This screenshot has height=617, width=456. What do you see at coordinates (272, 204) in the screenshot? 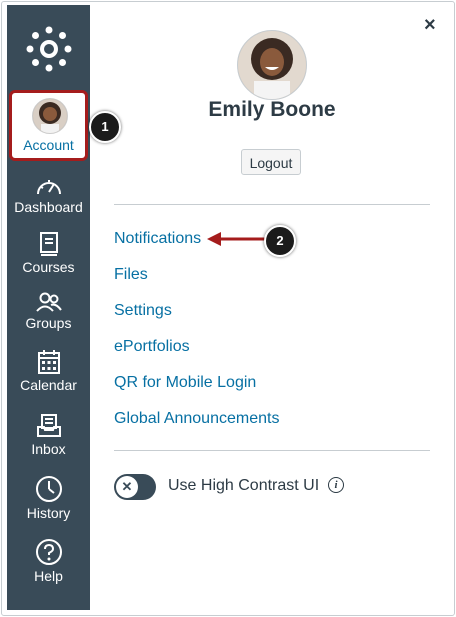
I see `divider-top` at bounding box center [272, 204].